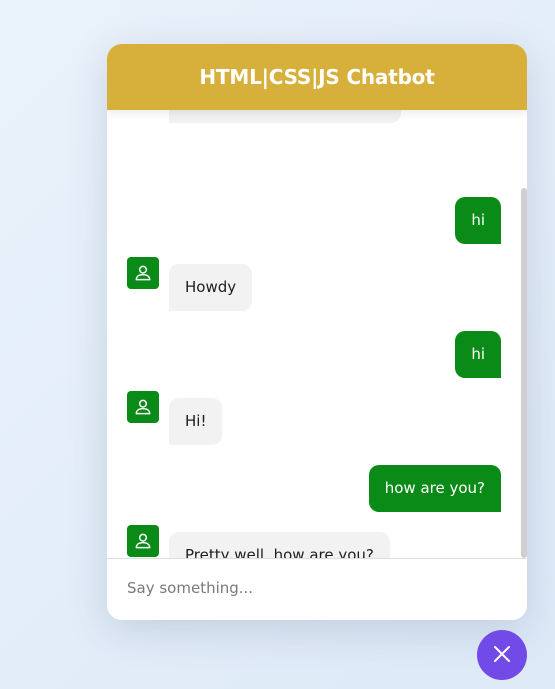 This screenshot has width=555, height=689. I want to click on incoming-message: Hi!, so click(317, 414).